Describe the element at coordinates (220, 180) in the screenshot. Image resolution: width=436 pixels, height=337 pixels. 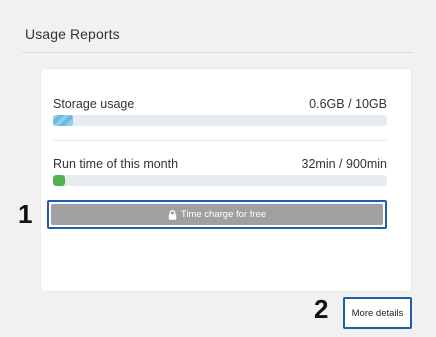
I see `runtime-bar` at that location.